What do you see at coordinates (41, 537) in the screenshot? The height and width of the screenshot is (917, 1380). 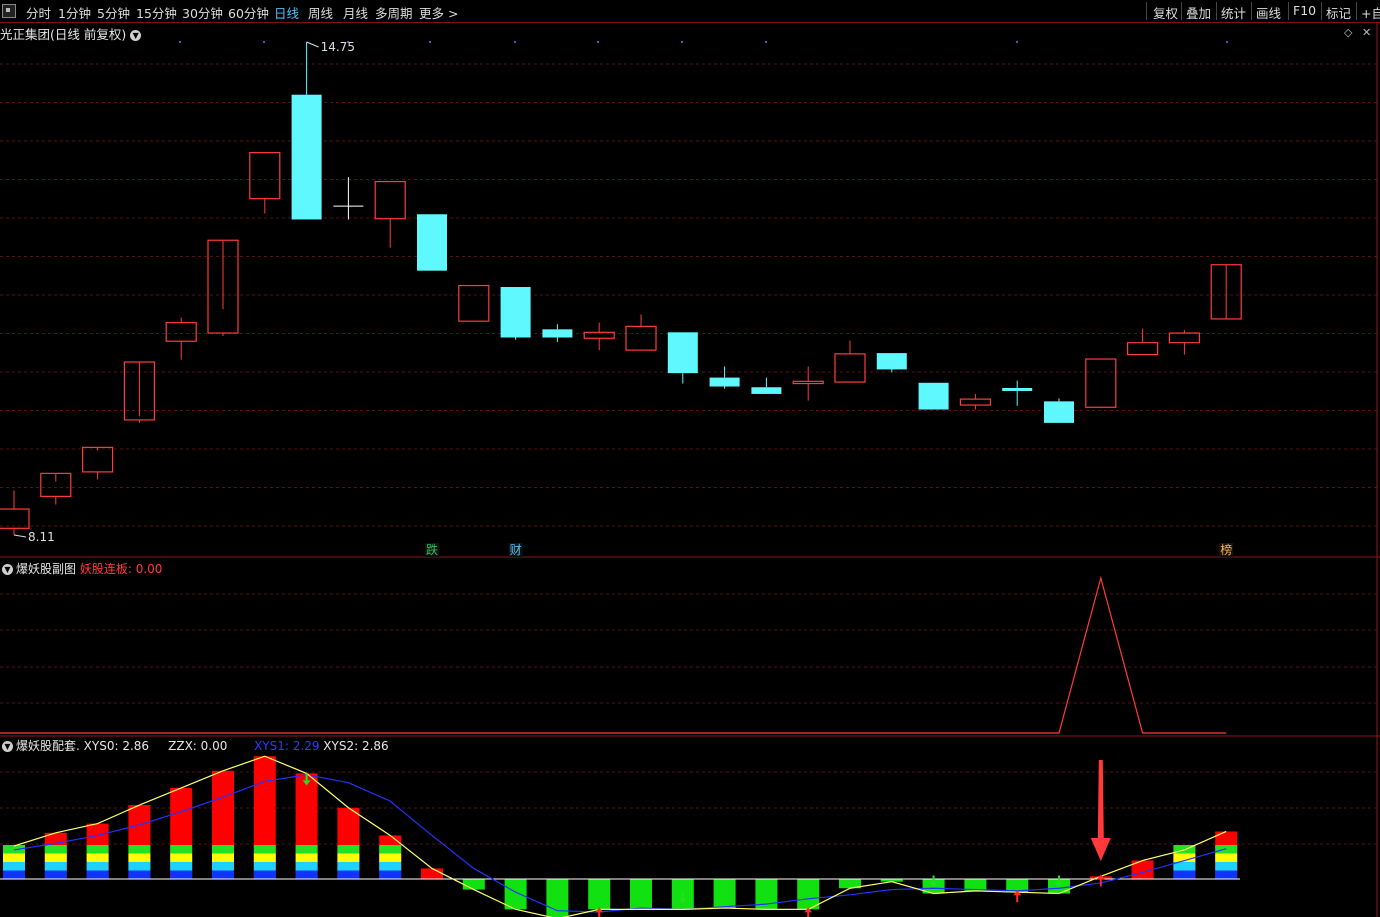 I see `low-price-label: 8.11` at bounding box center [41, 537].